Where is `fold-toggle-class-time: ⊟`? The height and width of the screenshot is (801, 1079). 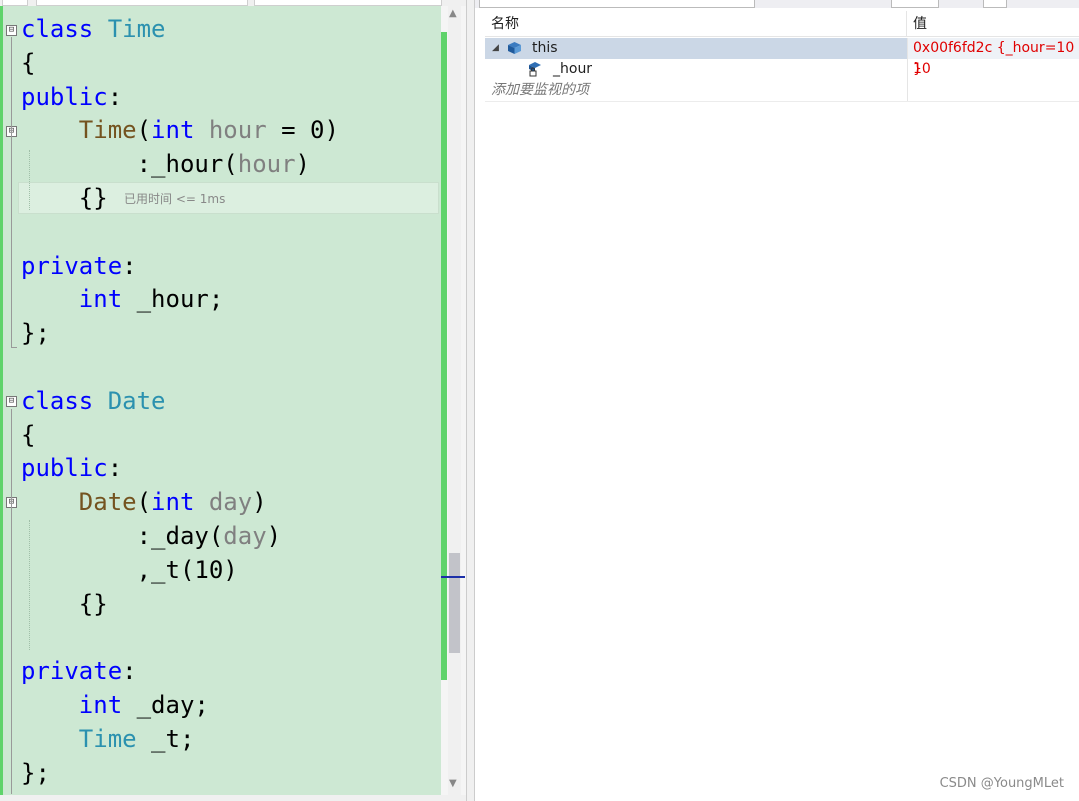
fold-toggle-class-time: ⊟ is located at coordinates (11, 30).